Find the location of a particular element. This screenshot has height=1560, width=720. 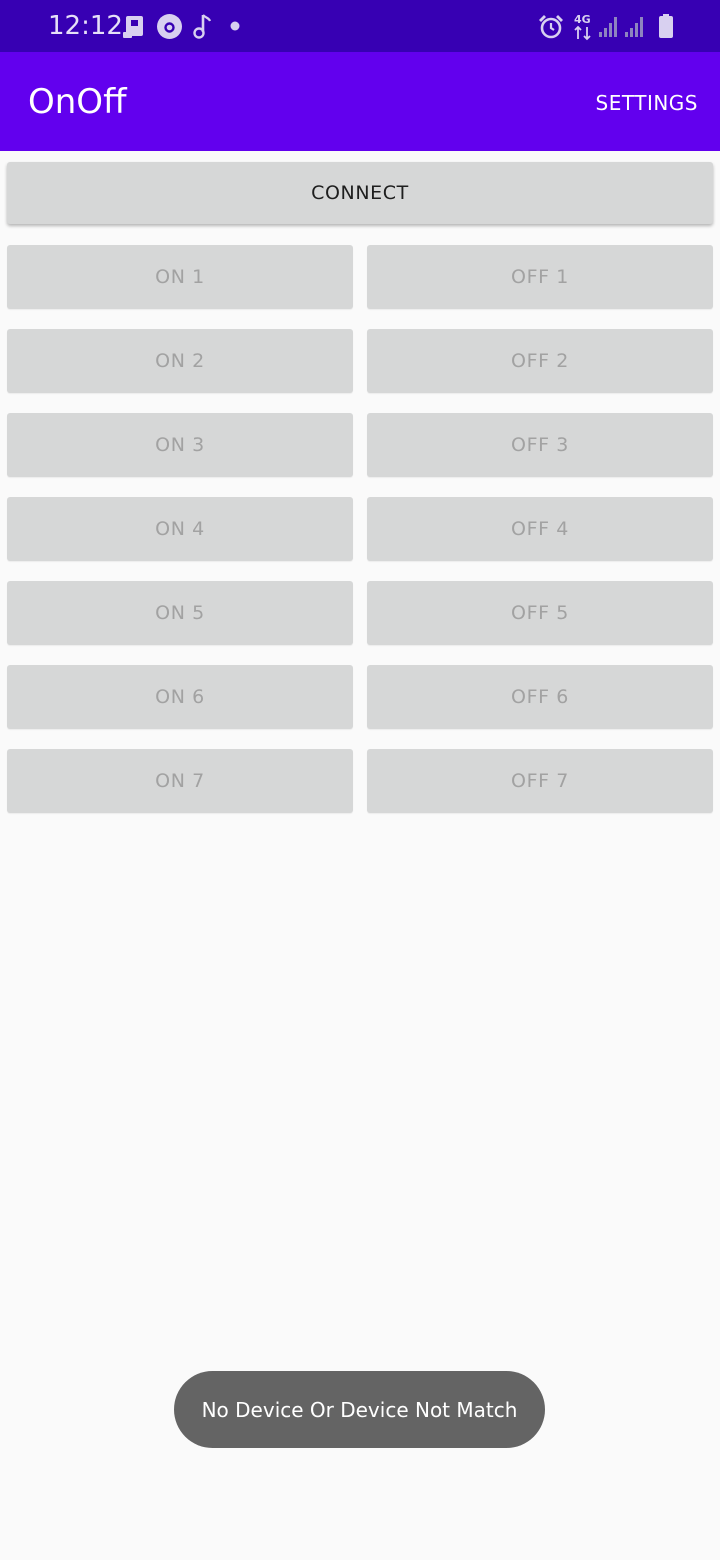

dot-icon is located at coordinates (235, 26).